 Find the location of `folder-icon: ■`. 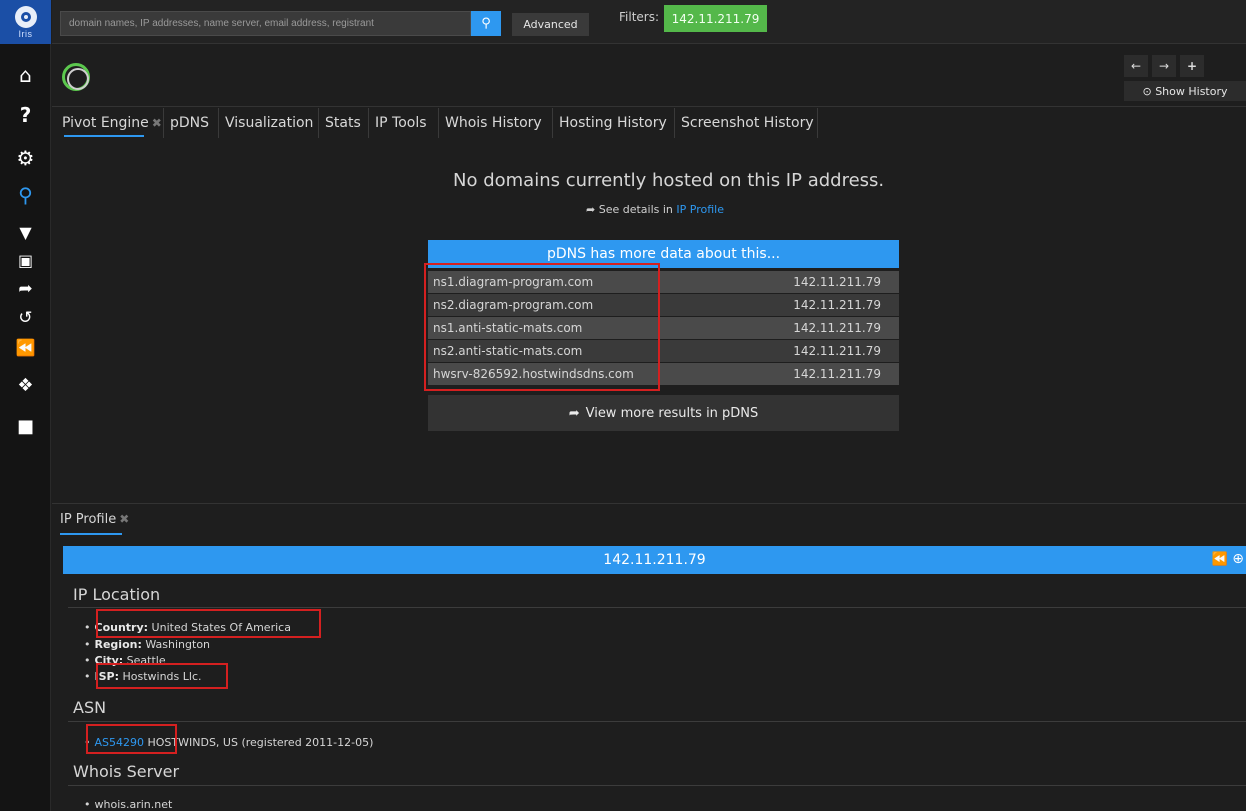

folder-icon: ■ is located at coordinates (25, 426).